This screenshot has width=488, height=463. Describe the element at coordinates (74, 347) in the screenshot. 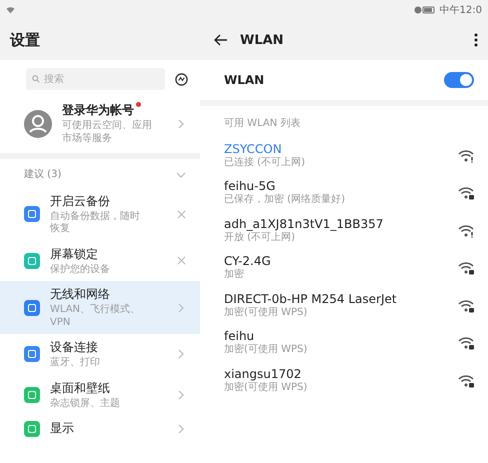

I see `item-title: 设备连接` at that location.